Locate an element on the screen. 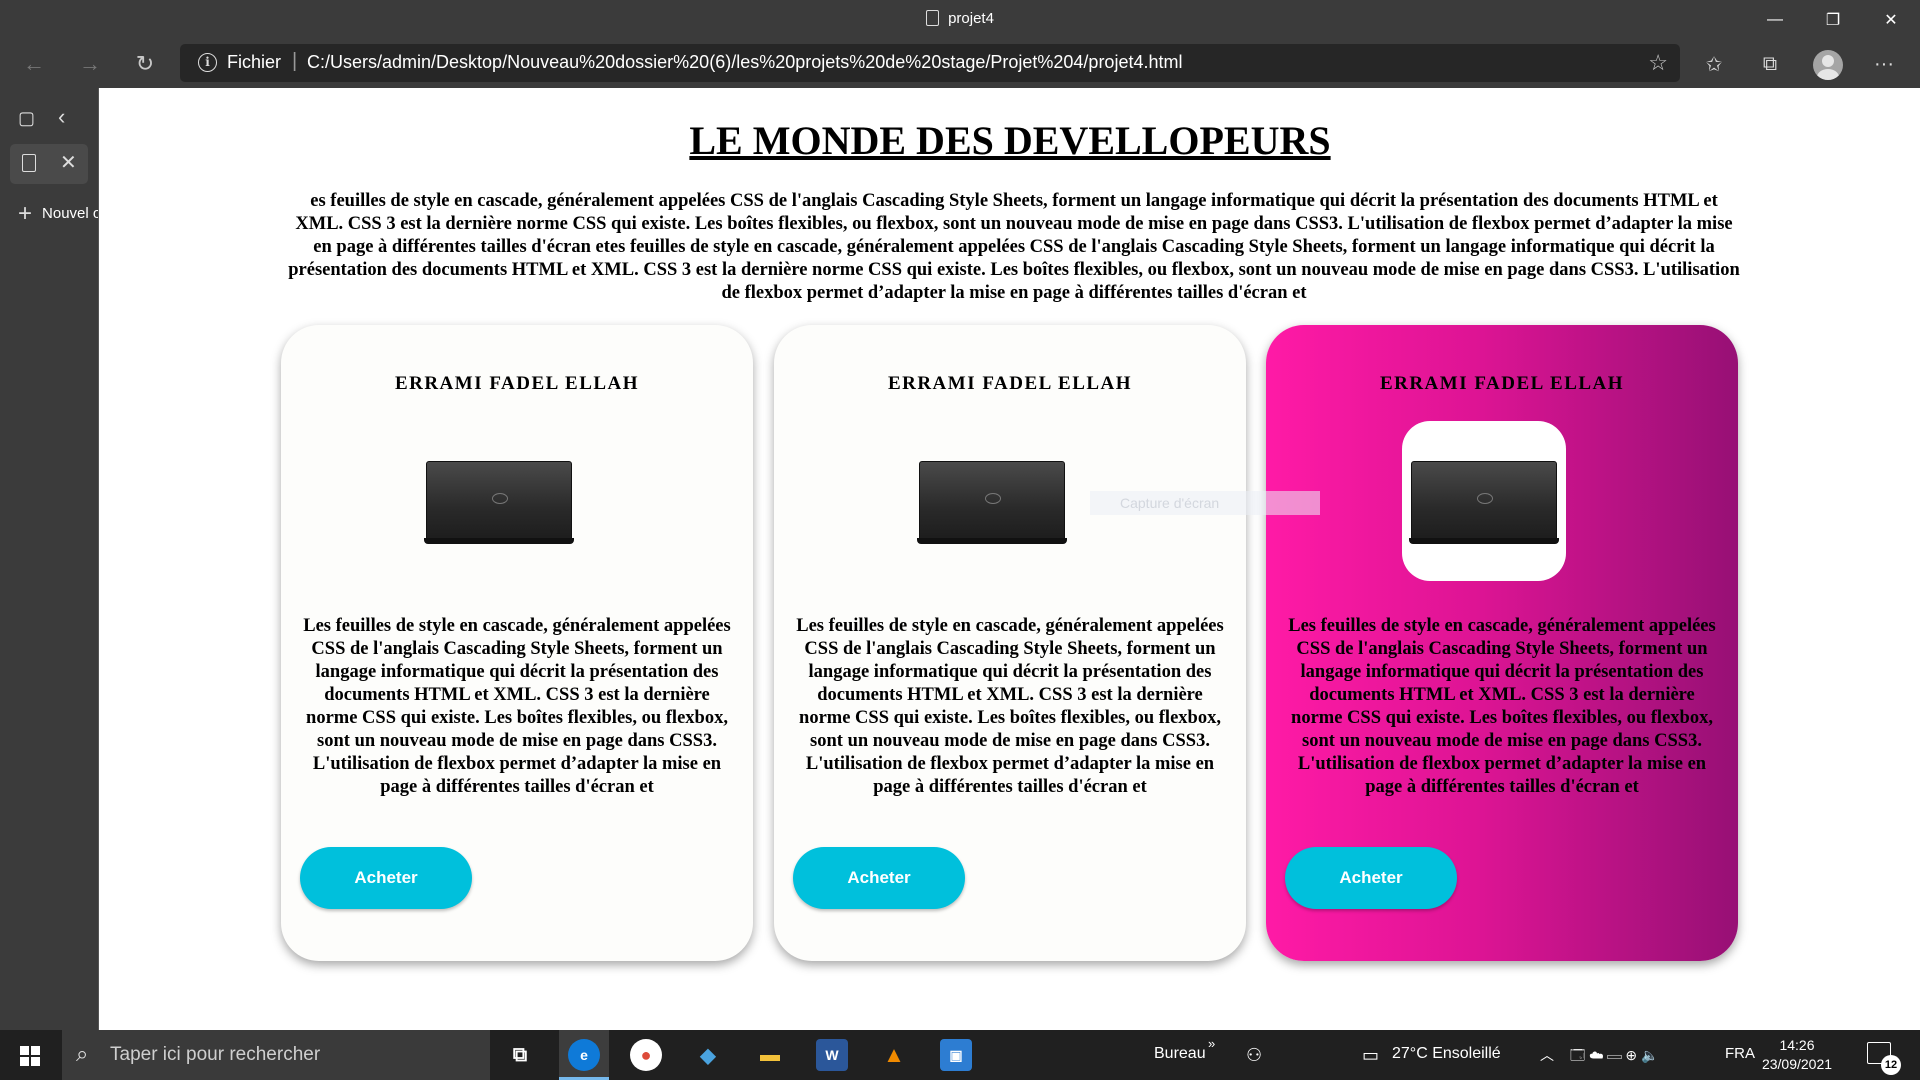 The image size is (1920, 1080). vertical-tabs-sidebar: ▢ ‹ ✕ + Nouvel onglet is located at coordinates (49, 559).